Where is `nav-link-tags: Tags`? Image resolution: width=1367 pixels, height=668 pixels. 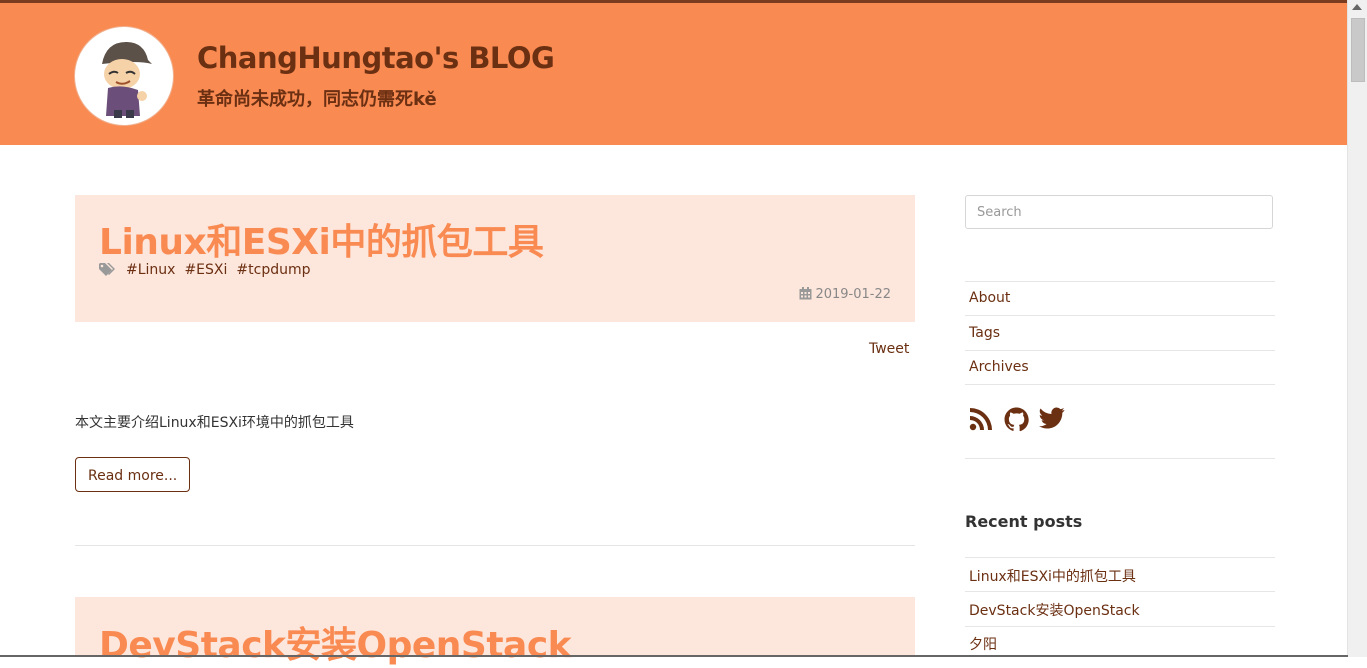 nav-link-tags: Tags is located at coordinates (984, 333).